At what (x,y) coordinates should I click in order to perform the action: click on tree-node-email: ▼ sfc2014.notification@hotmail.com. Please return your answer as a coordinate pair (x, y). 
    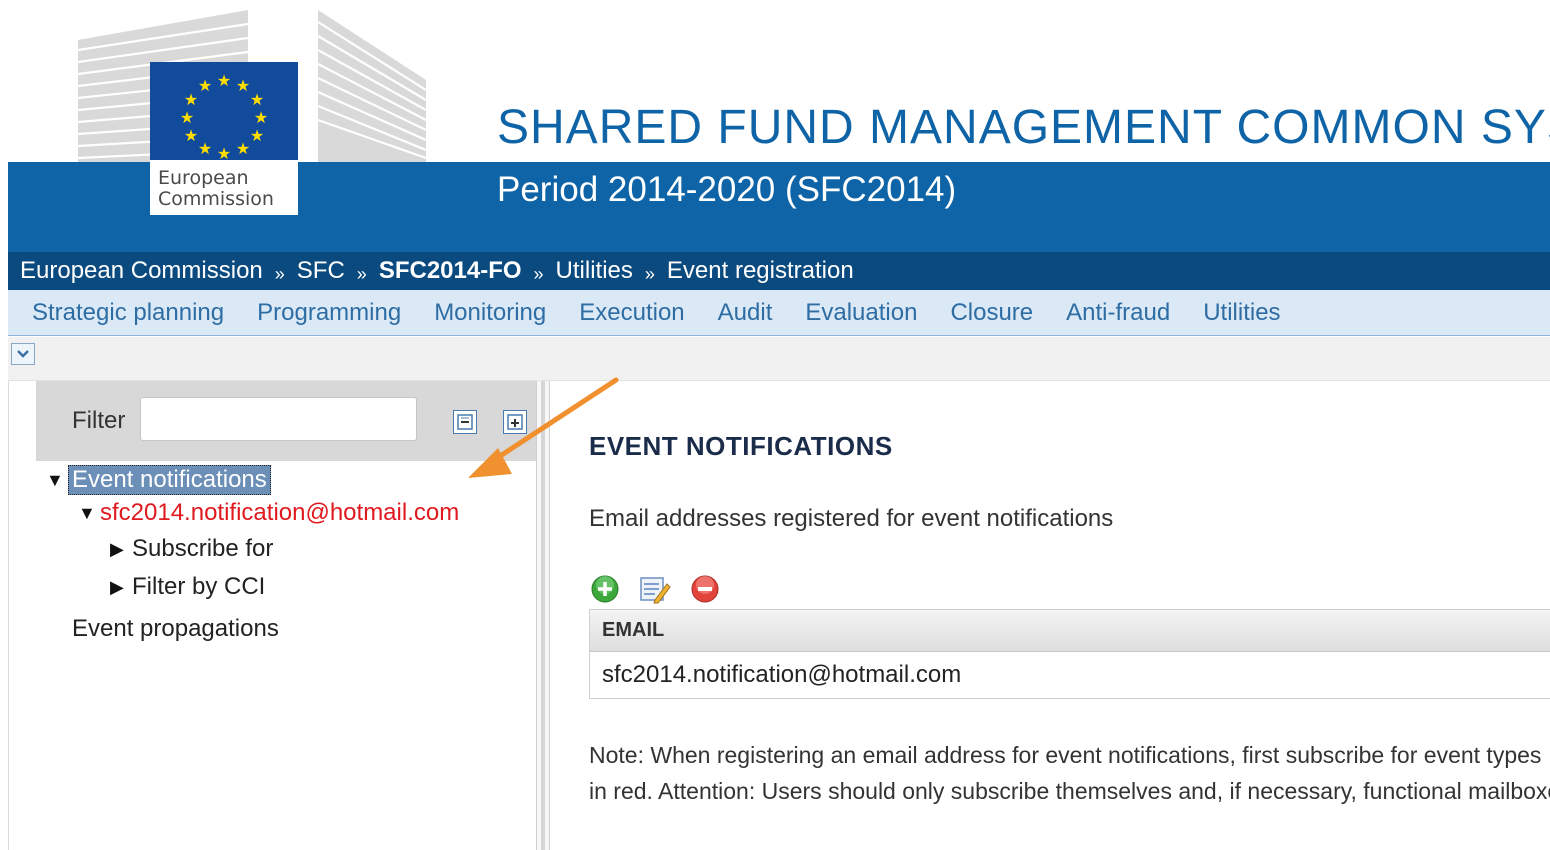
    Looking at the image, I should click on (268, 513).